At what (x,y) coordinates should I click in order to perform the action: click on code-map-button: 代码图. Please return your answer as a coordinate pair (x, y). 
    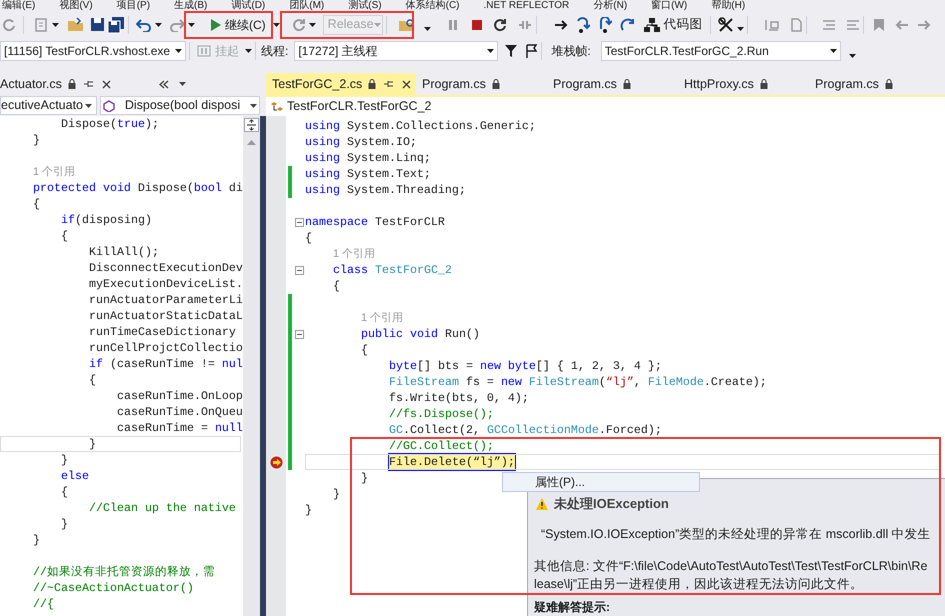
    Looking at the image, I should click on (673, 25).